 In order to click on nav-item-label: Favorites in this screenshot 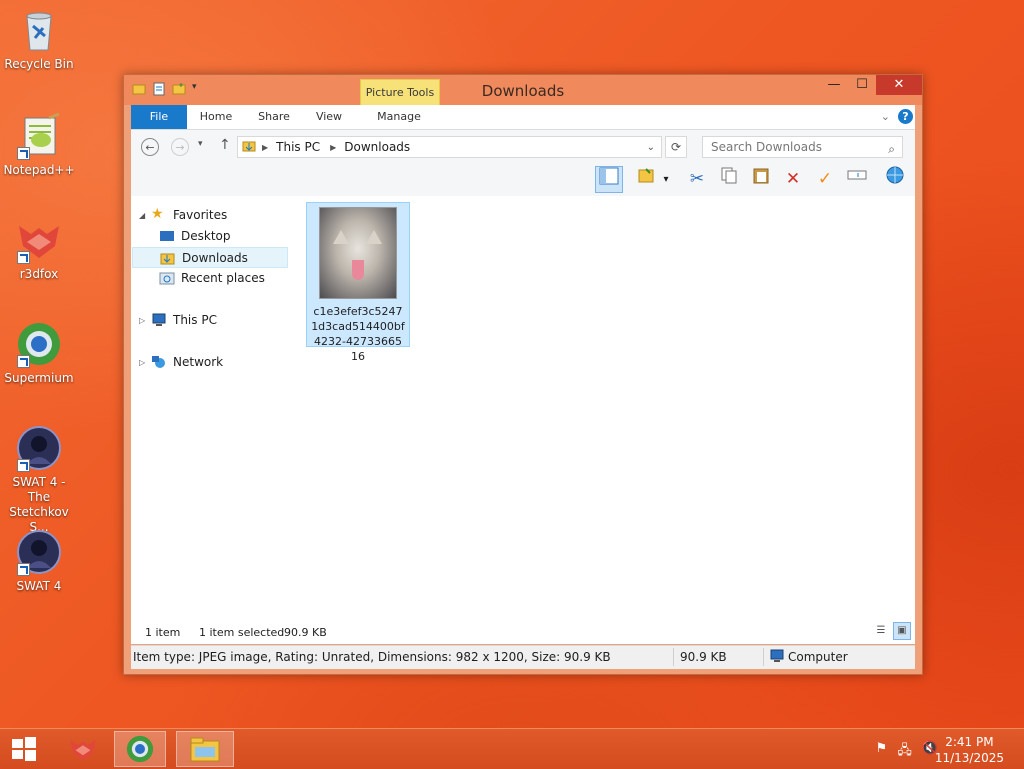, I will do `click(200, 215)`.